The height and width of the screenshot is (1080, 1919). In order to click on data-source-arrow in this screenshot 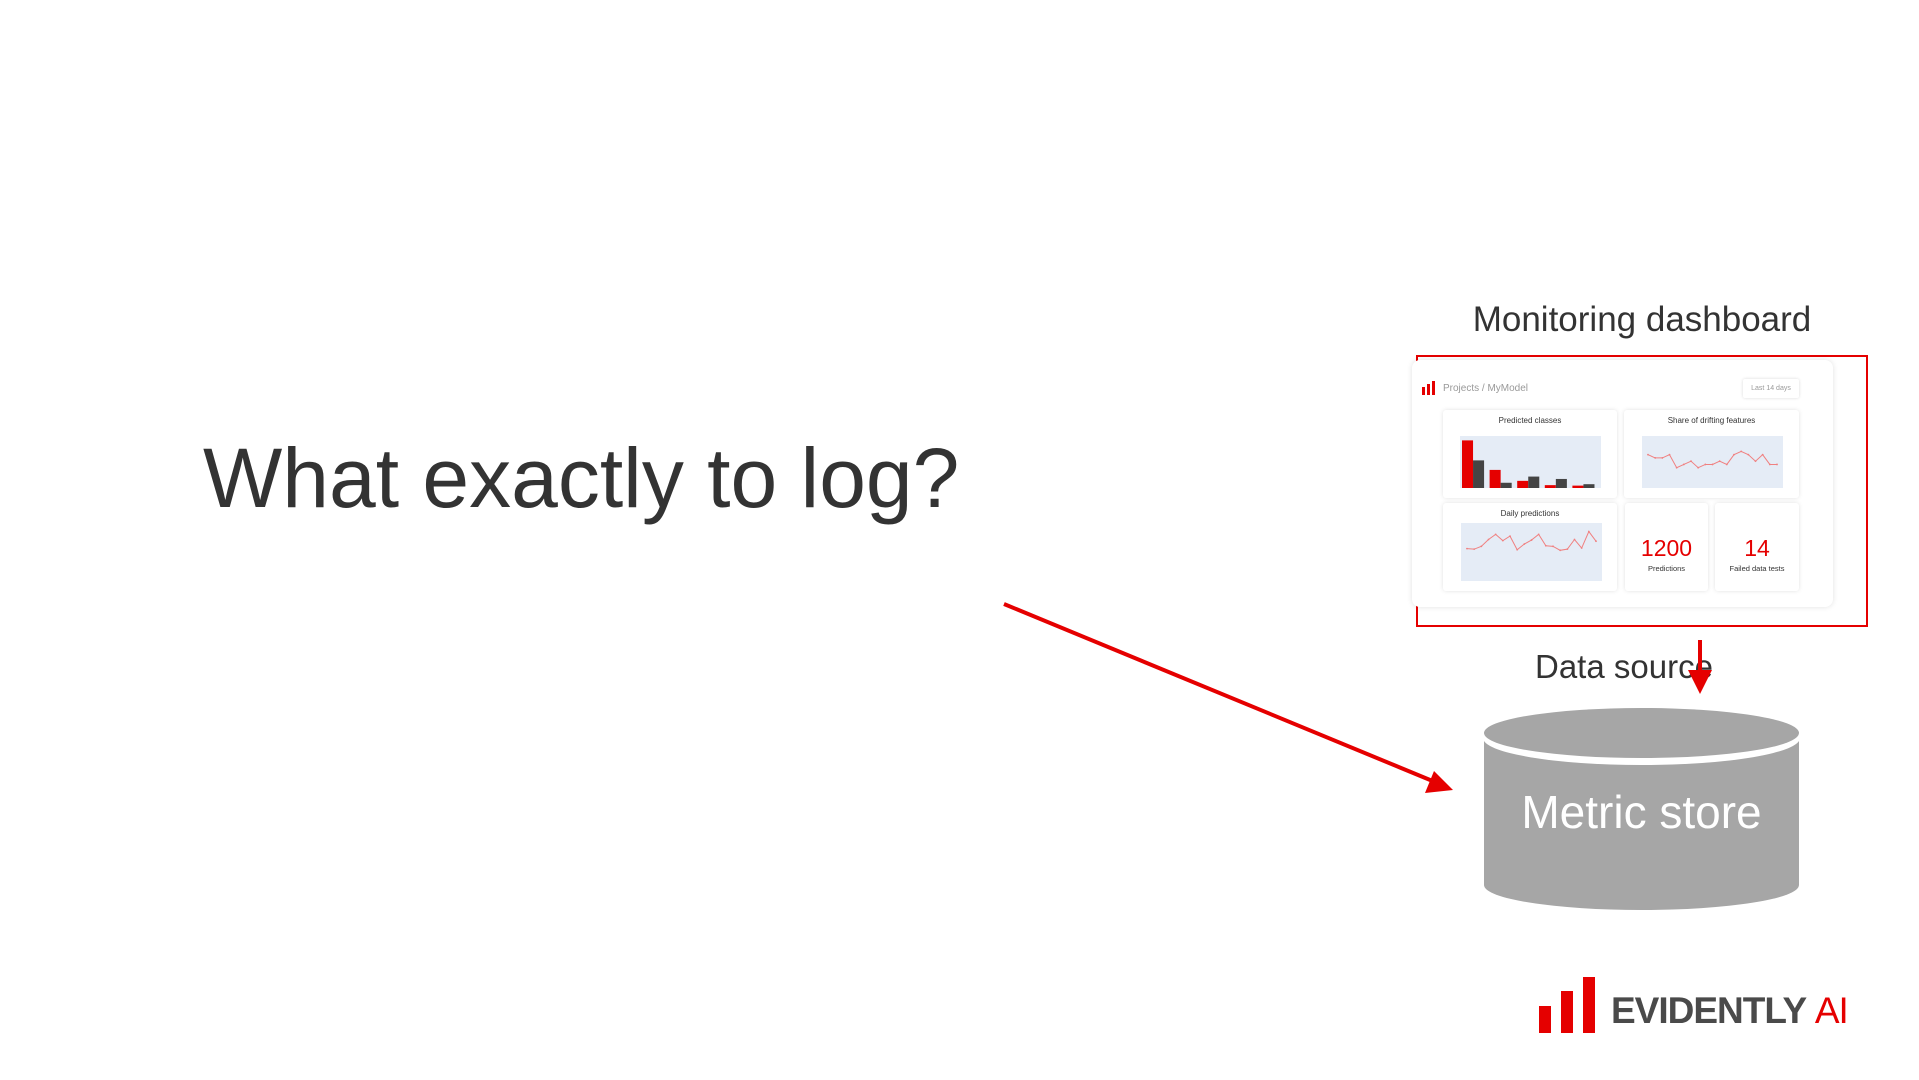, I will do `click(1700, 667)`.